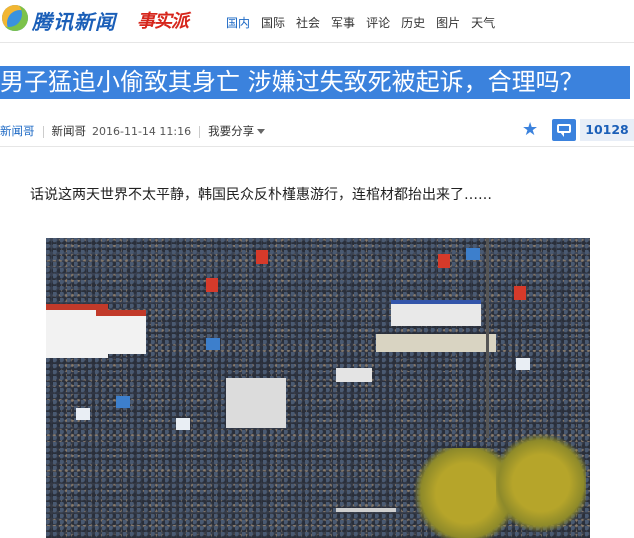 This screenshot has height=538, width=634. Describe the element at coordinates (121, 332) in the screenshot. I see `photo-tent` at that location.